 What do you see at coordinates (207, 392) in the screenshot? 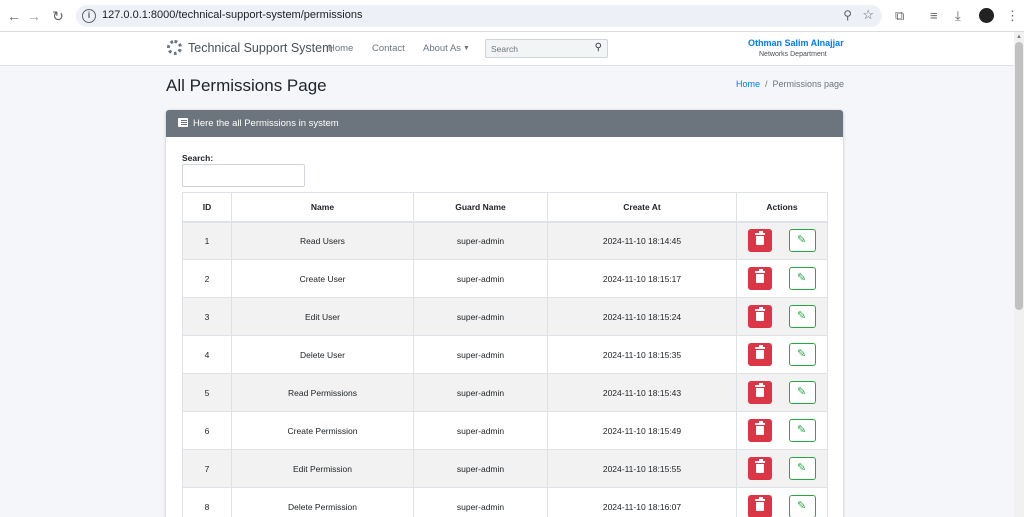
I see `cell-id: 5` at bounding box center [207, 392].